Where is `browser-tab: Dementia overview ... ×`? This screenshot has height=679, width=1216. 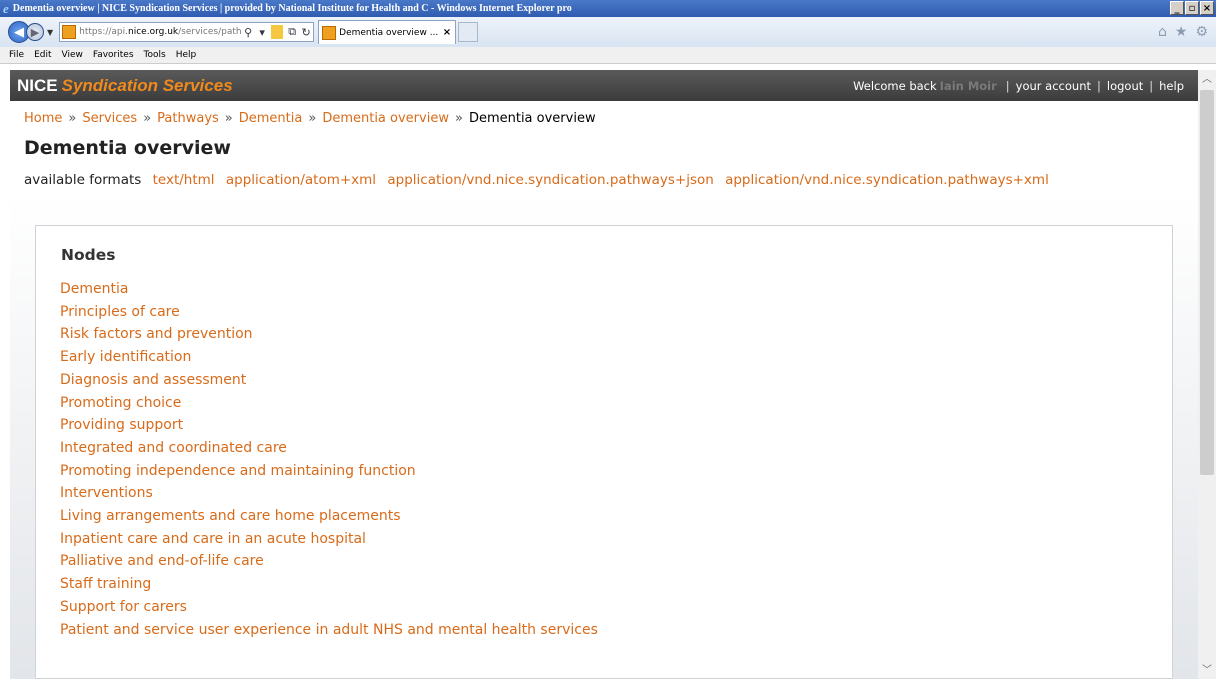 browser-tab: Dementia overview ... × is located at coordinates (387, 32).